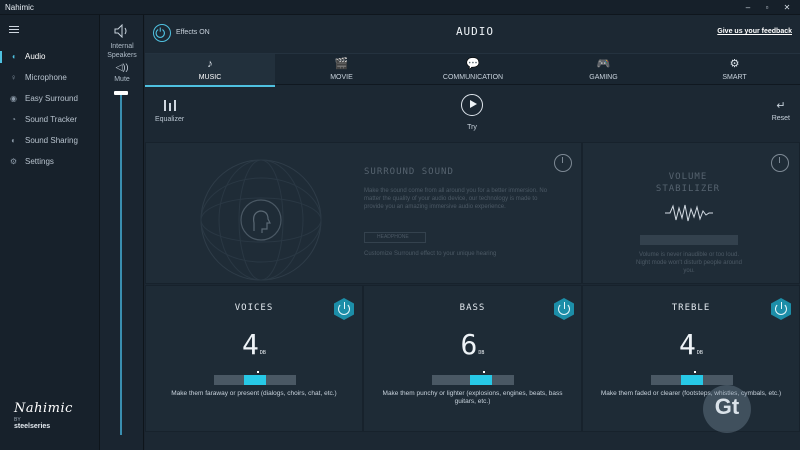  I want to click on tab-music: ♪ MUSIC, so click(210, 70).